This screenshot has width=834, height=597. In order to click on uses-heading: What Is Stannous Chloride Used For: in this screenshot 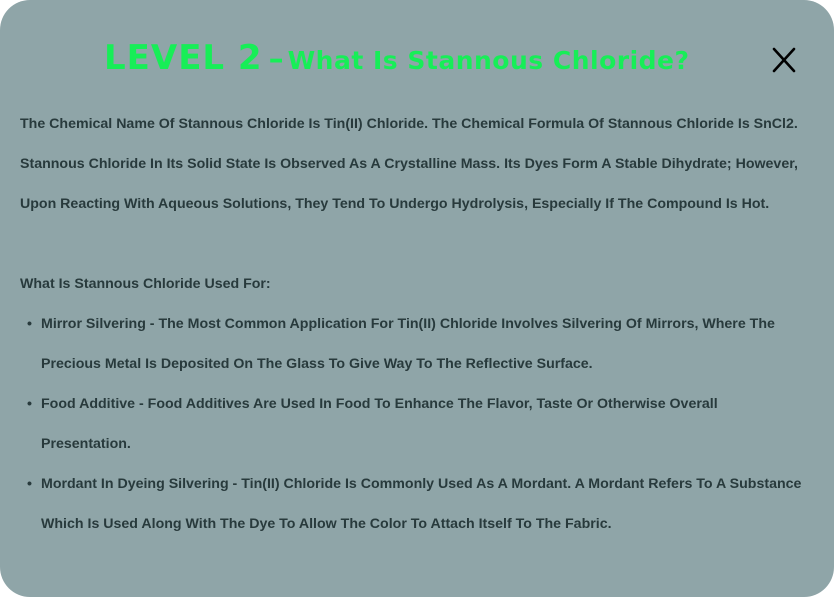, I will do `click(145, 284)`.